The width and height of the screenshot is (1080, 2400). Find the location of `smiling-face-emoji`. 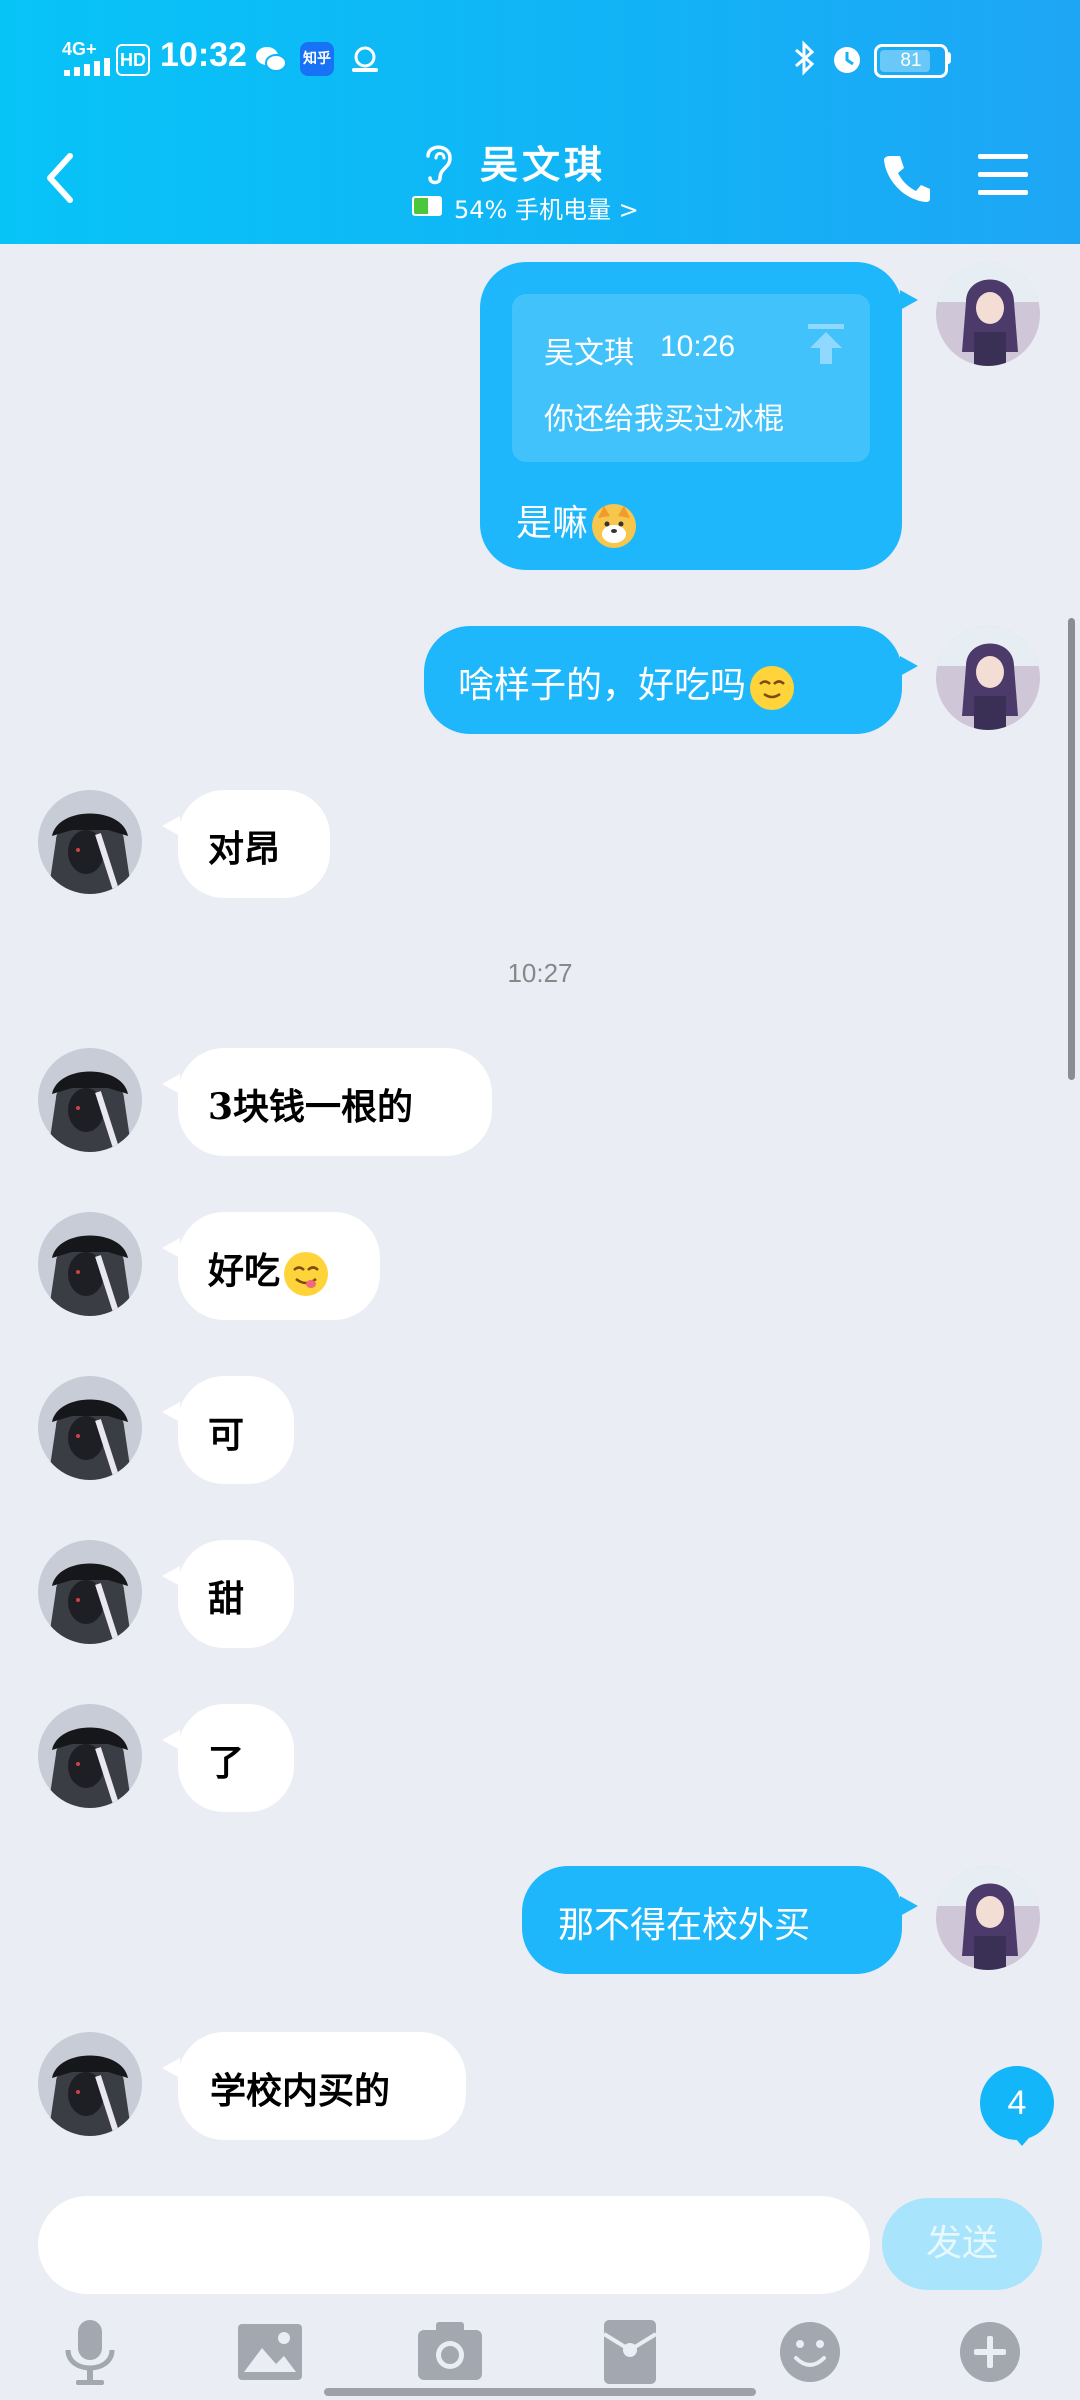

smiling-face-emoji is located at coordinates (772, 688).